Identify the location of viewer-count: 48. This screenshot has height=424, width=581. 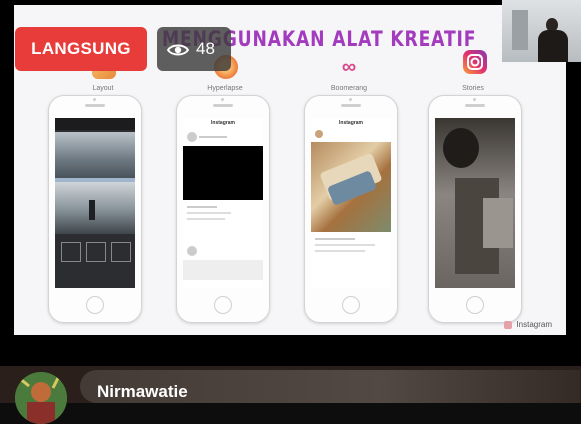
(205, 48).